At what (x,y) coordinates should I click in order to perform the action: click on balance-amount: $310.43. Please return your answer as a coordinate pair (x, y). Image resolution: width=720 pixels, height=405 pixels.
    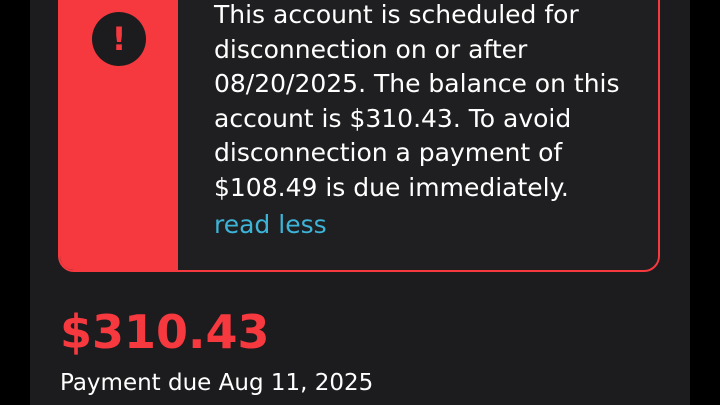
    Looking at the image, I should click on (165, 332).